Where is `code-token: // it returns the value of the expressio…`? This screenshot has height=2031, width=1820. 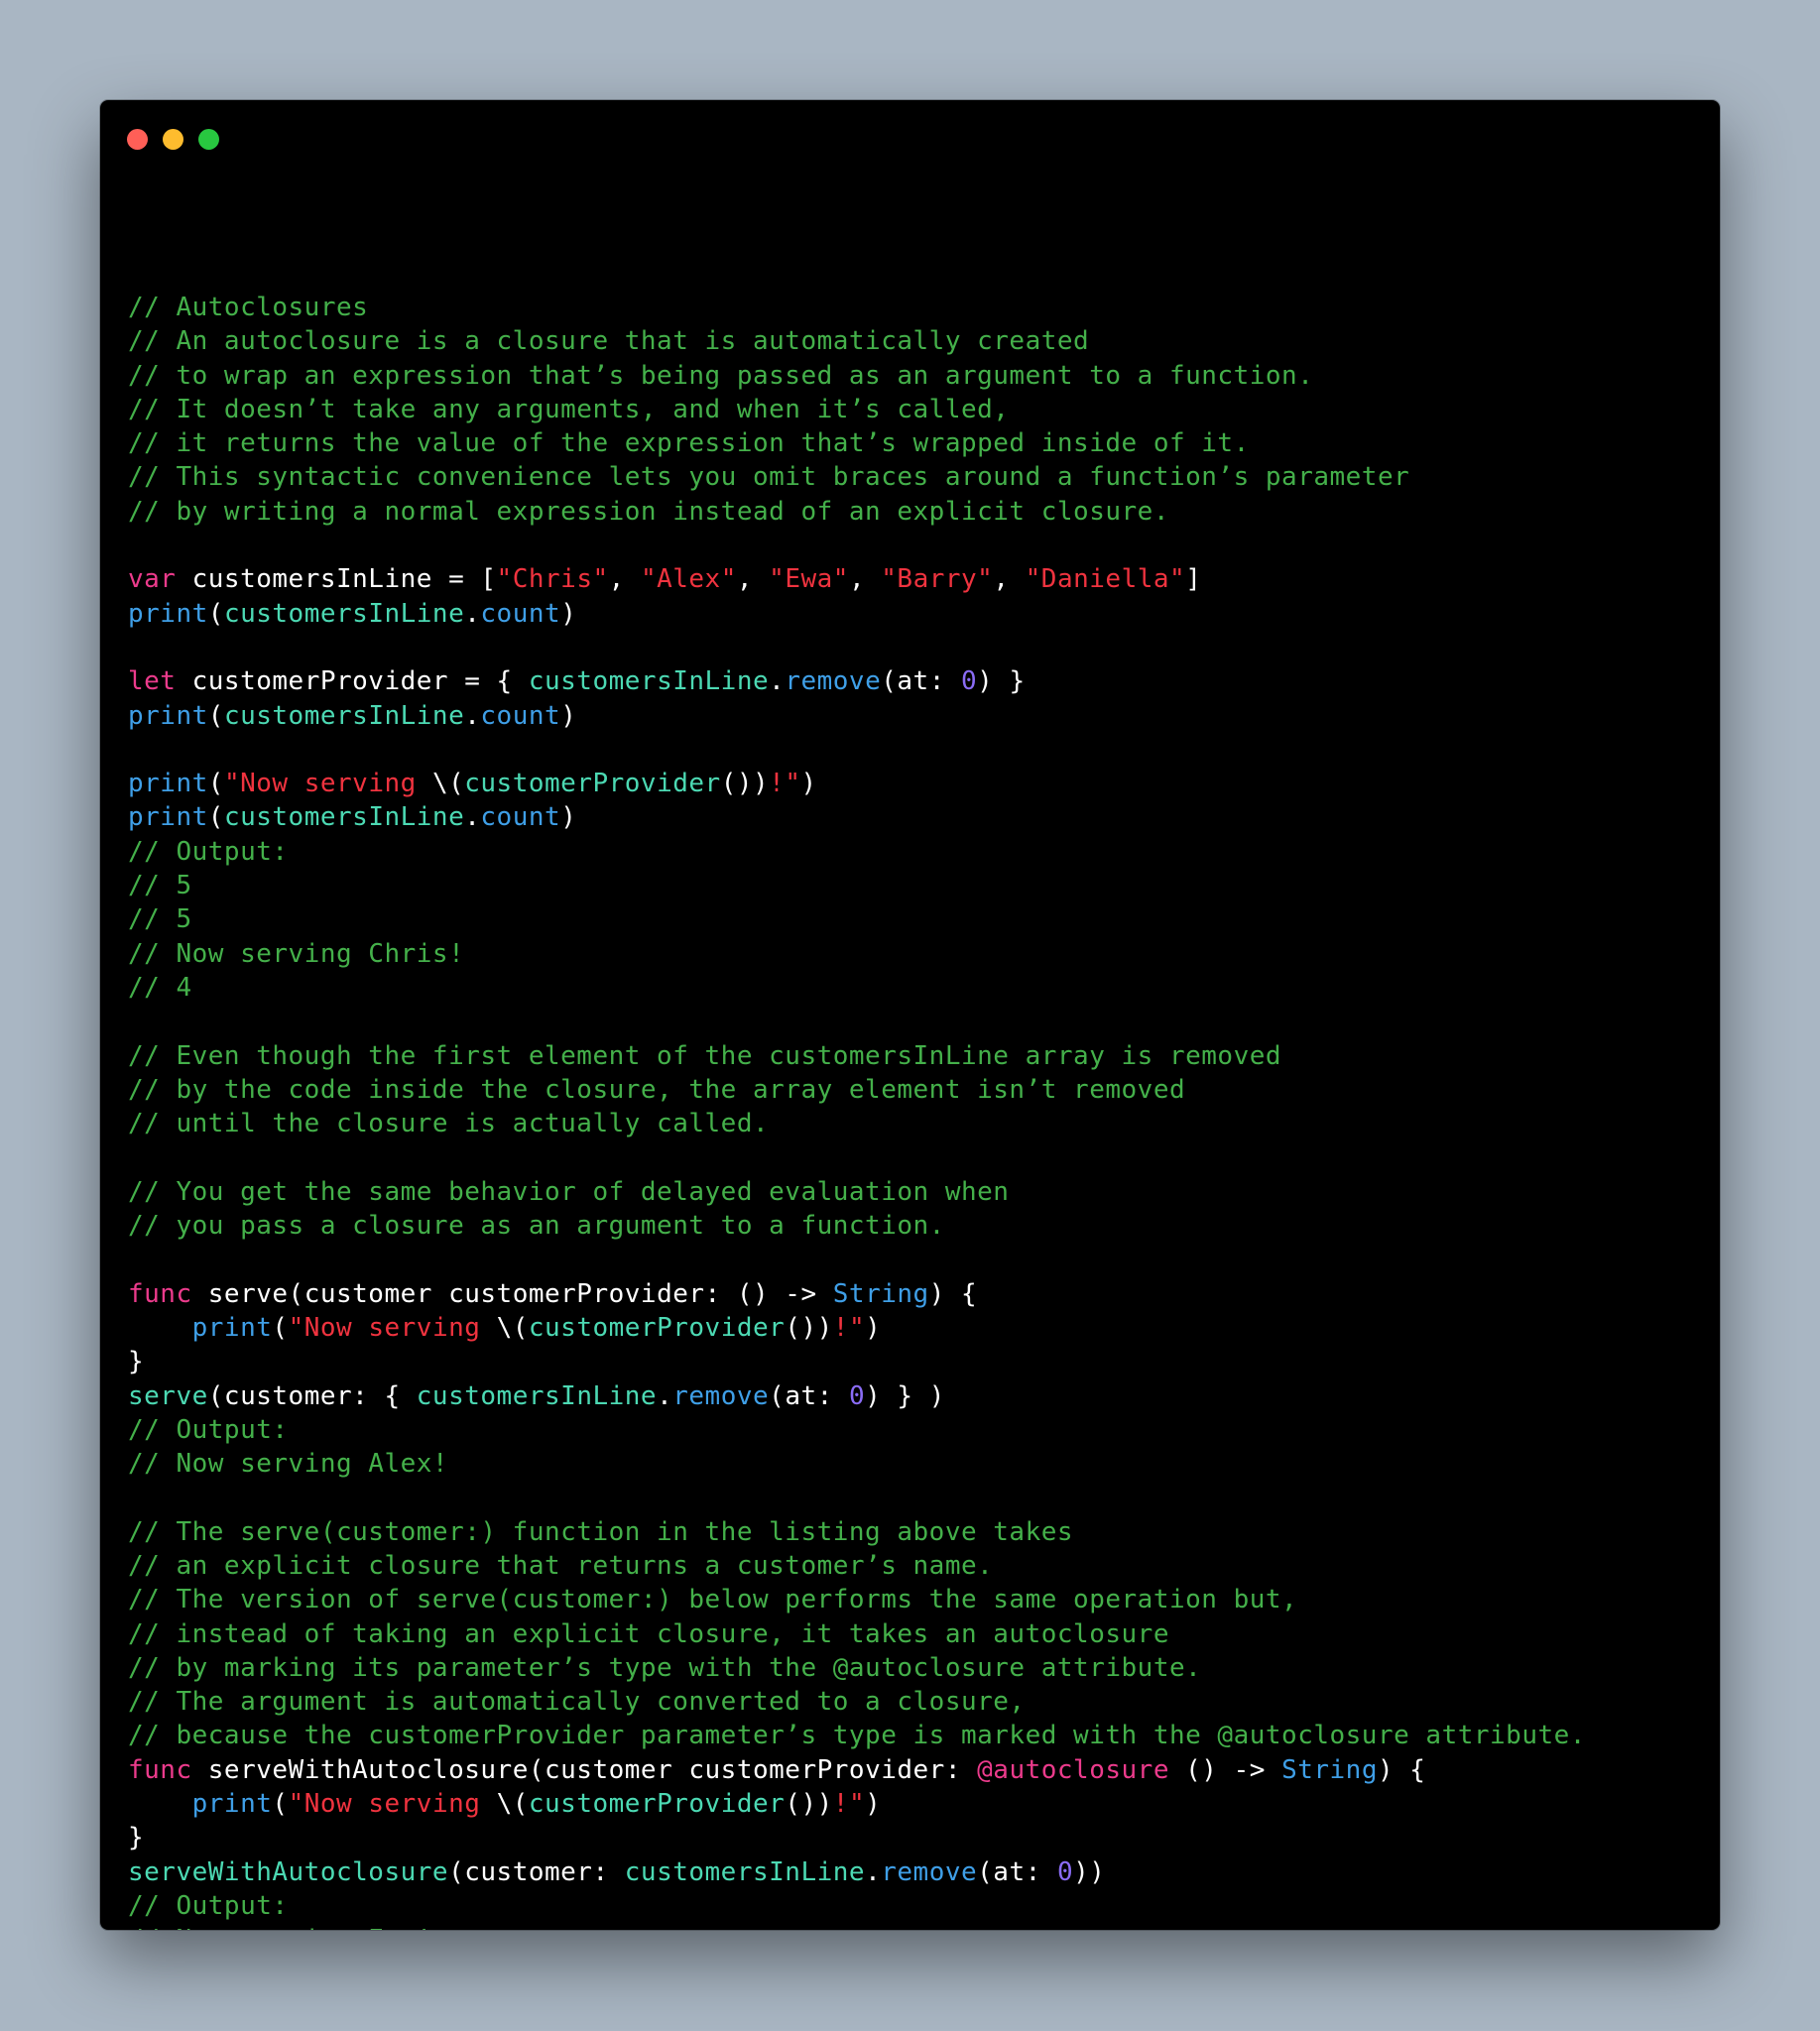
code-token: // it returns the value of the expressio… is located at coordinates (689, 444).